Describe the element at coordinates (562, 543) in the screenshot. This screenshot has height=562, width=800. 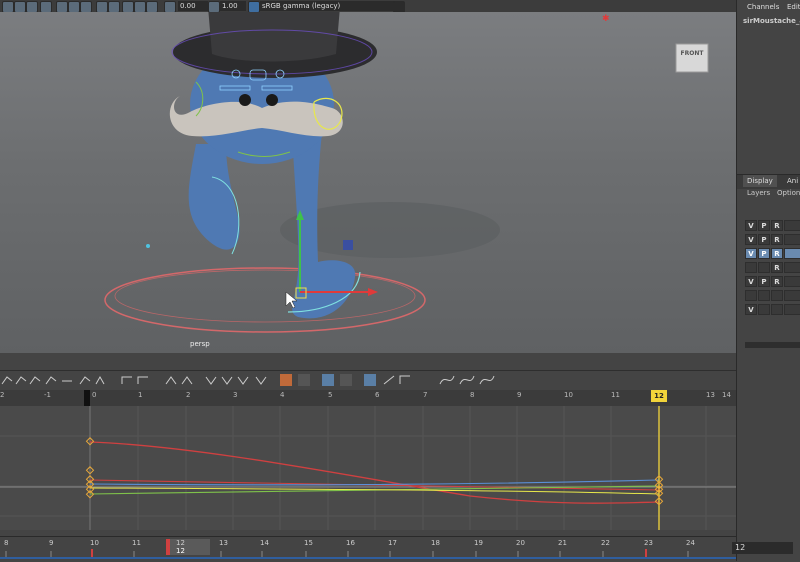
I see `time-label: 21` at that location.